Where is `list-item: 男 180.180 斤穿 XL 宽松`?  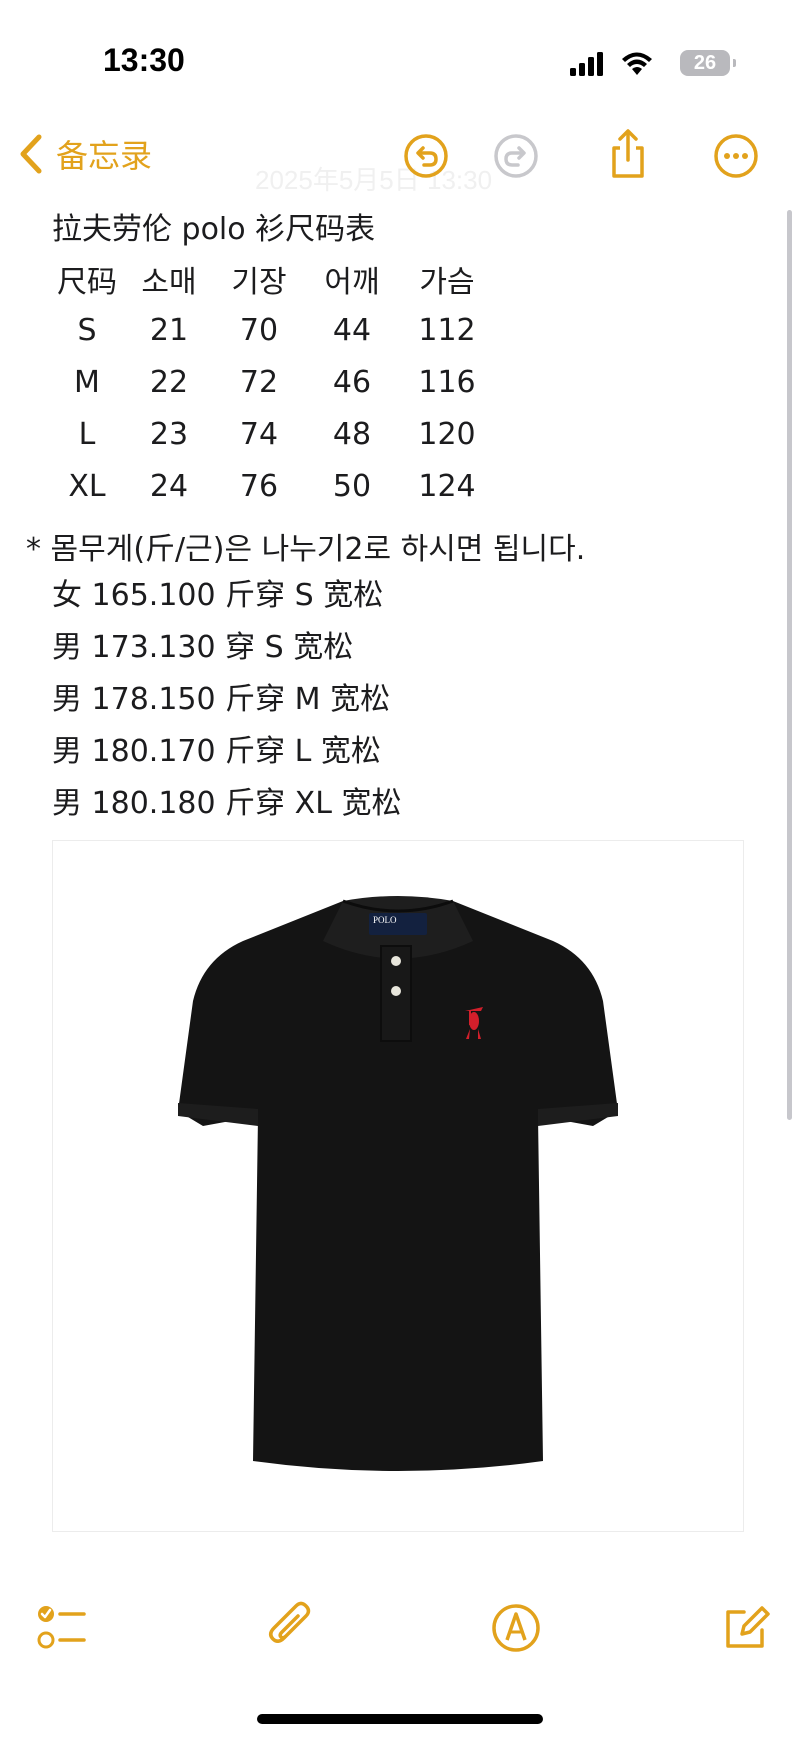
list-item: 男 180.180 斤穿 XL 宽松 is located at coordinates (227, 803).